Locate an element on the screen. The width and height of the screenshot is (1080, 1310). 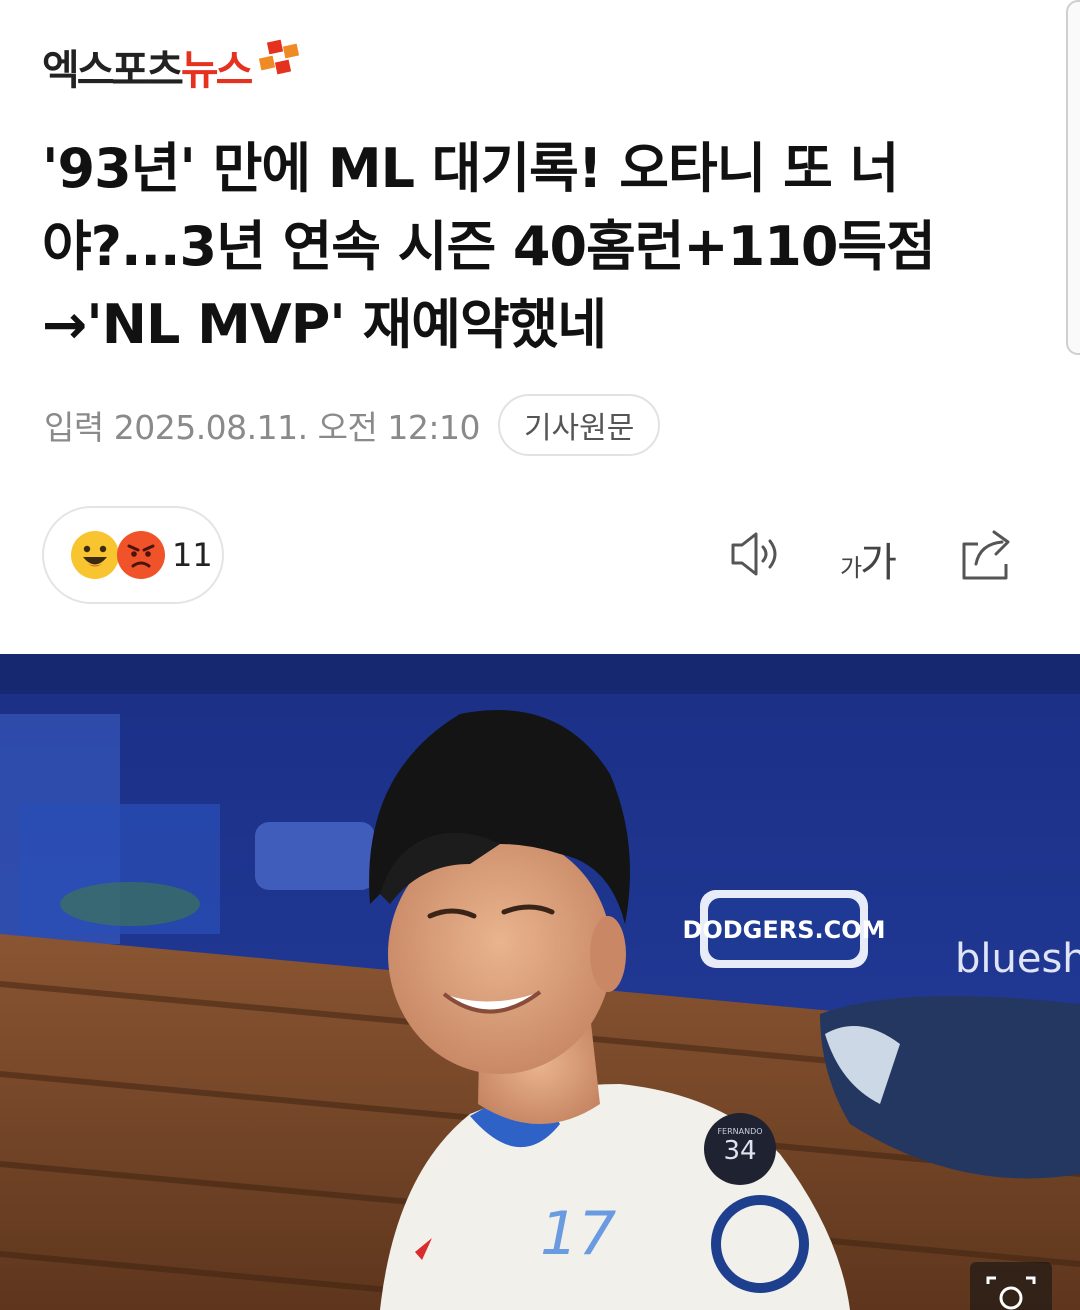
wall-text: blueshie is located at coordinates (1017, 959).